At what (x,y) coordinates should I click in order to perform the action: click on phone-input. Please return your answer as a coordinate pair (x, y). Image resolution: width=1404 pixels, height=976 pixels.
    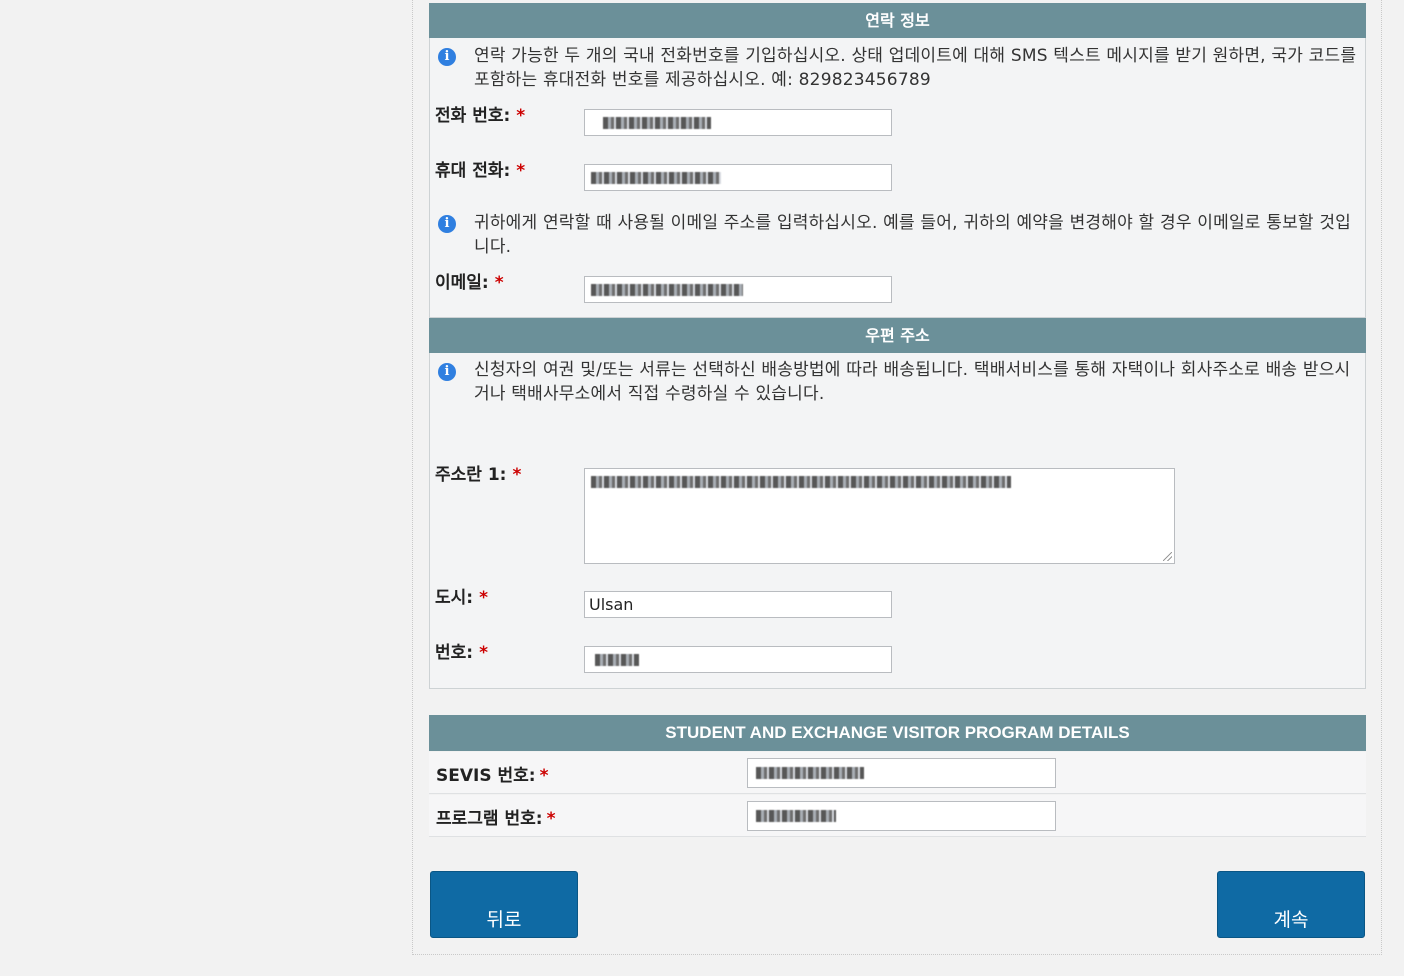
    Looking at the image, I should click on (738, 122).